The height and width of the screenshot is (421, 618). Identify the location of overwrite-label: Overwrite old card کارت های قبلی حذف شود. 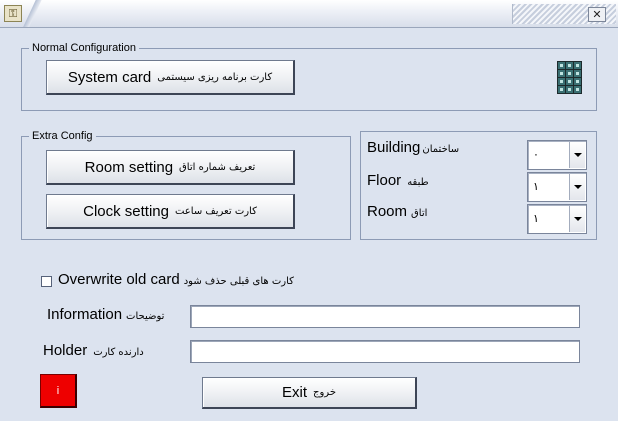
(176, 279).